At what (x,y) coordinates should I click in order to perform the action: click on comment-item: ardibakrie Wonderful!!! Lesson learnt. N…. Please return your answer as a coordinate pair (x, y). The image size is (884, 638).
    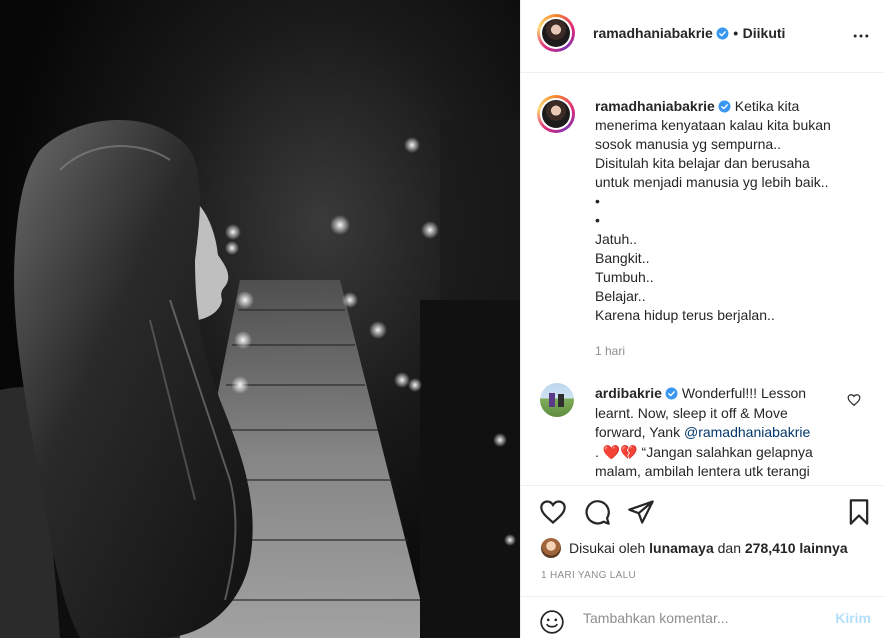
    Looking at the image, I should click on (715, 433).